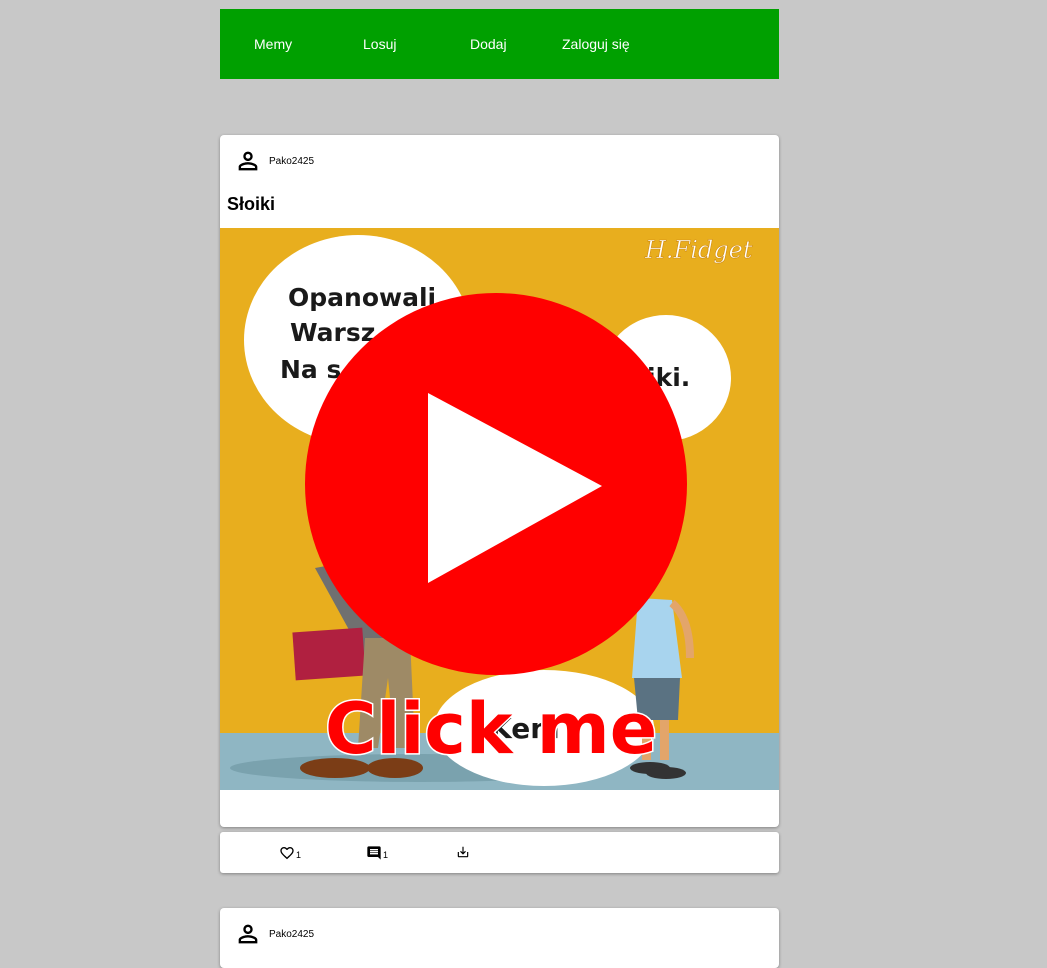  Describe the element at coordinates (332, 332) in the screenshot. I see `bubble-line-2: Warsz` at that location.